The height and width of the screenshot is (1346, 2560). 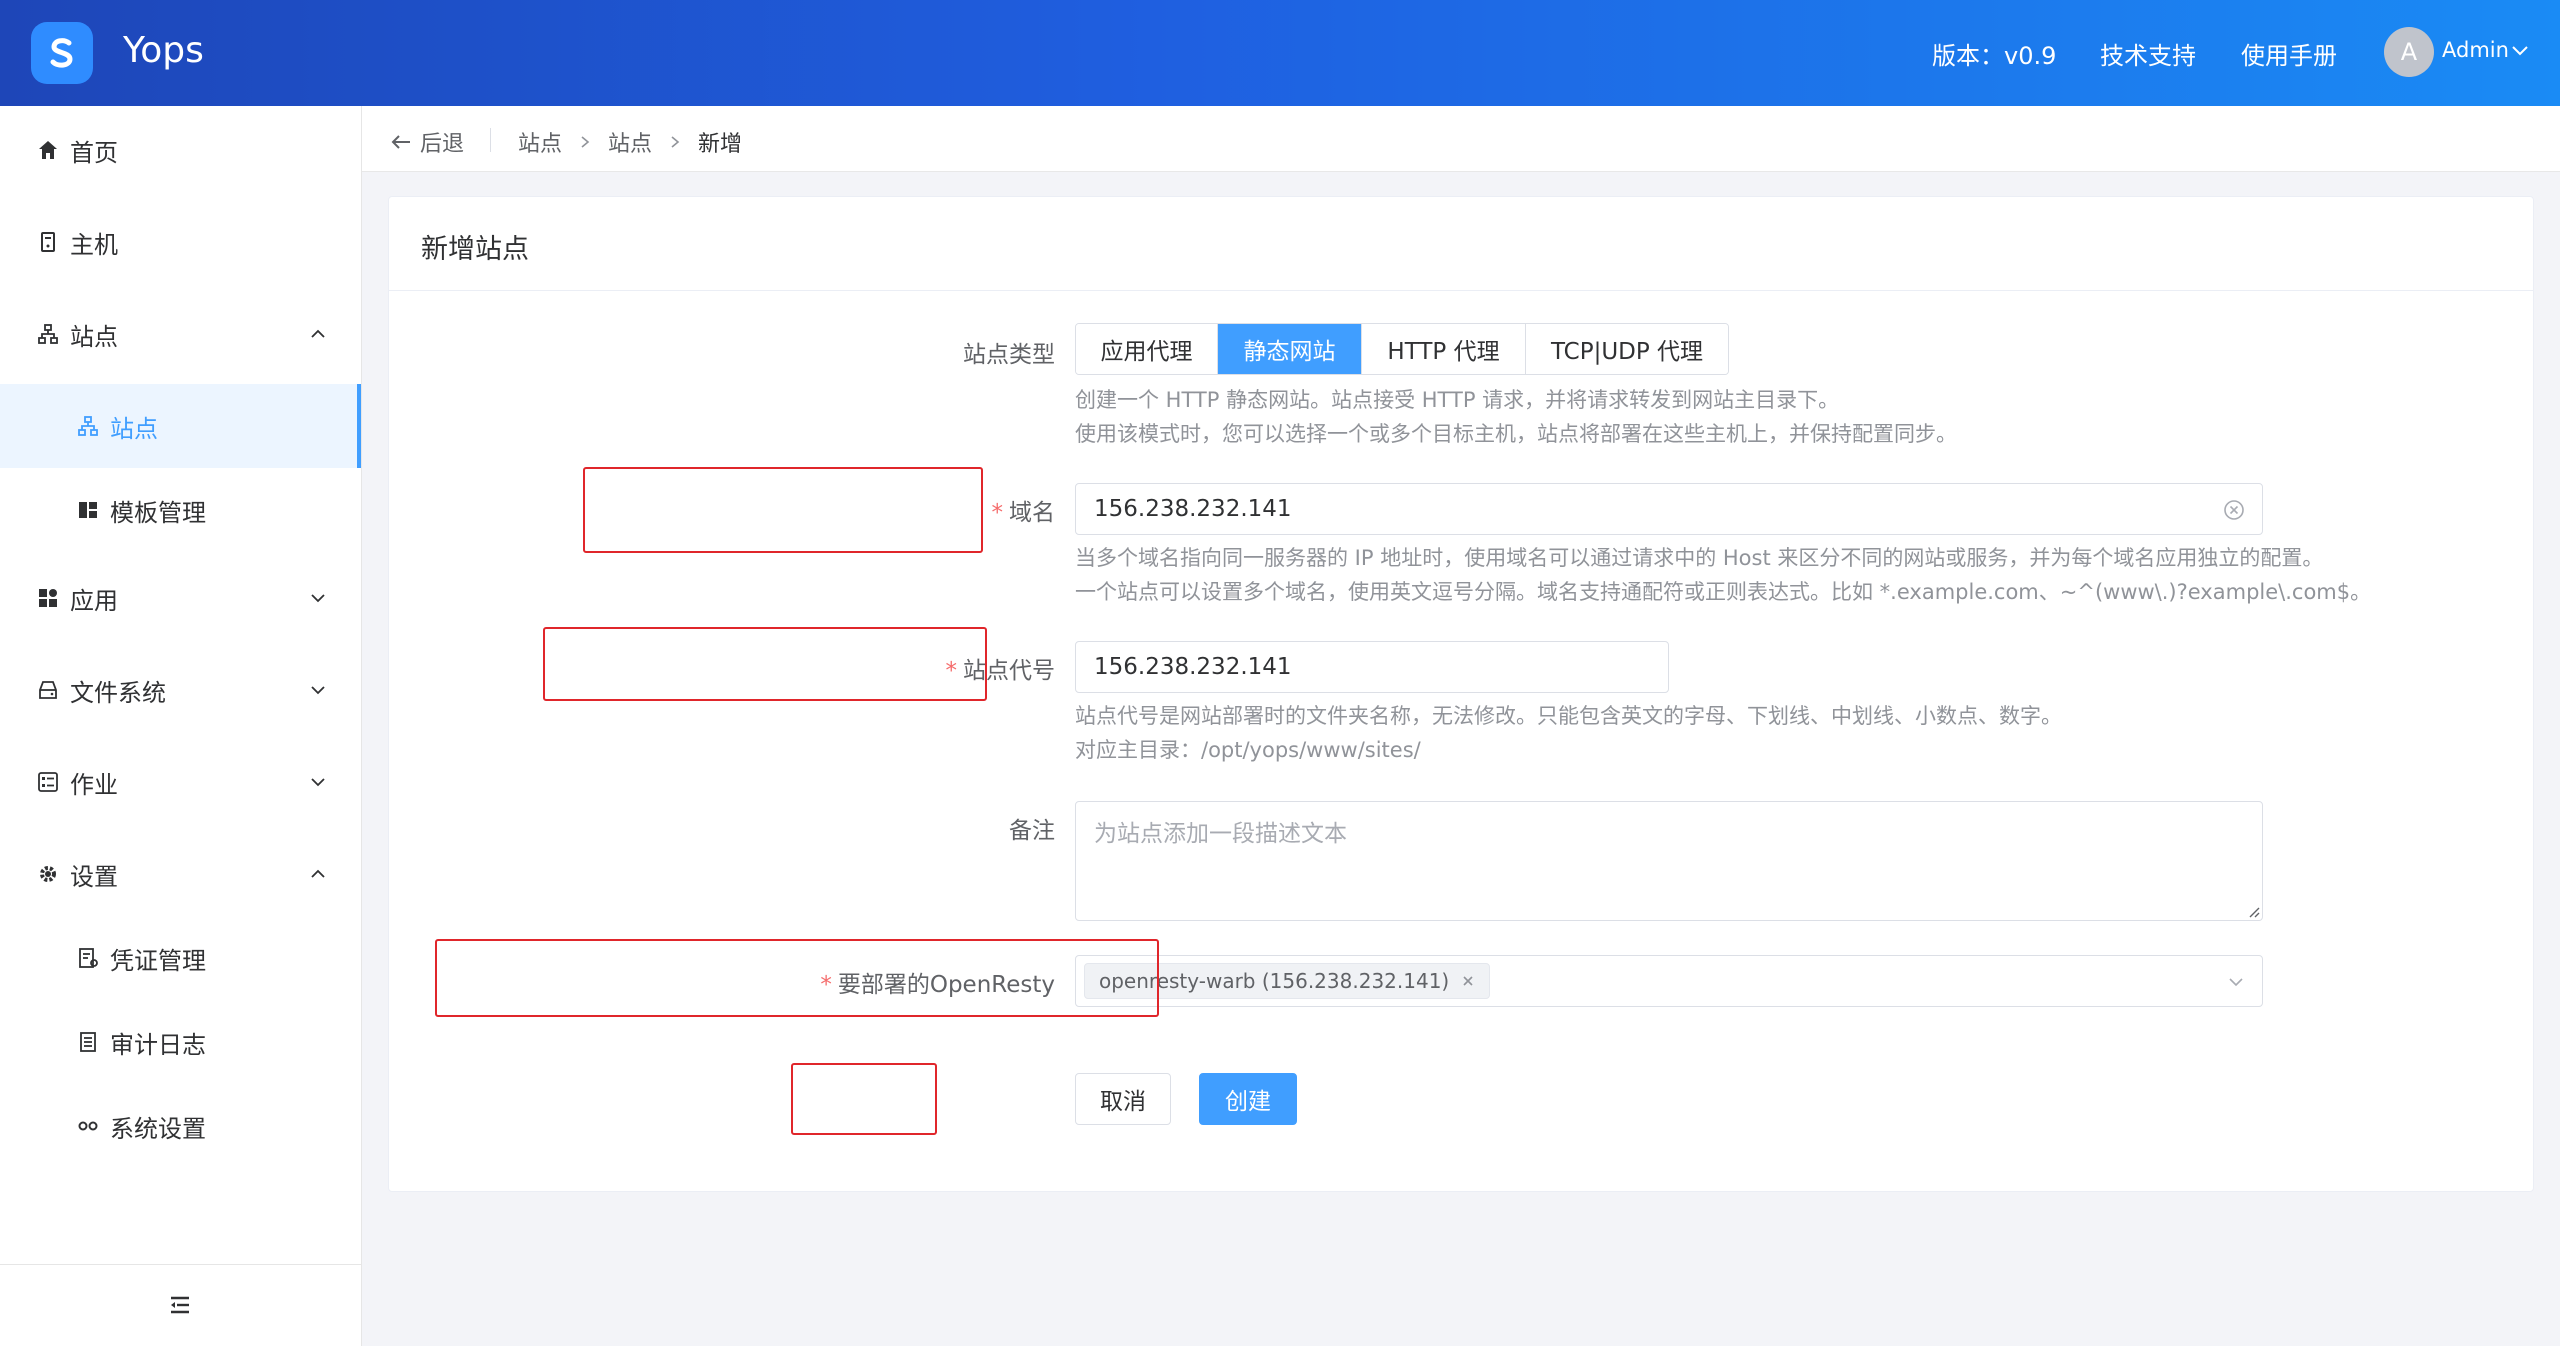 What do you see at coordinates (475, 249) in the screenshot?
I see `page-title: 新增站点` at bounding box center [475, 249].